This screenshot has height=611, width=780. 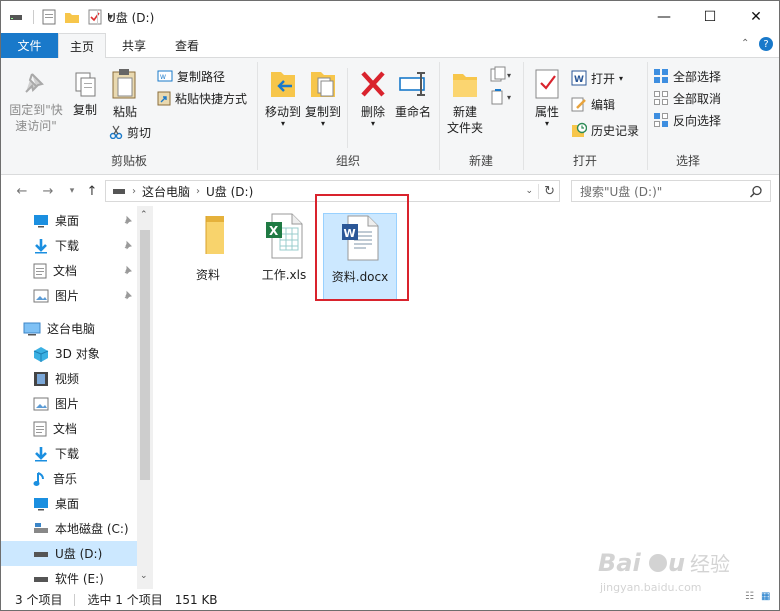 What do you see at coordinates (282, 123) in the screenshot?
I see `move-to-dropdown-icon: ▾` at bounding box center [282, 123].